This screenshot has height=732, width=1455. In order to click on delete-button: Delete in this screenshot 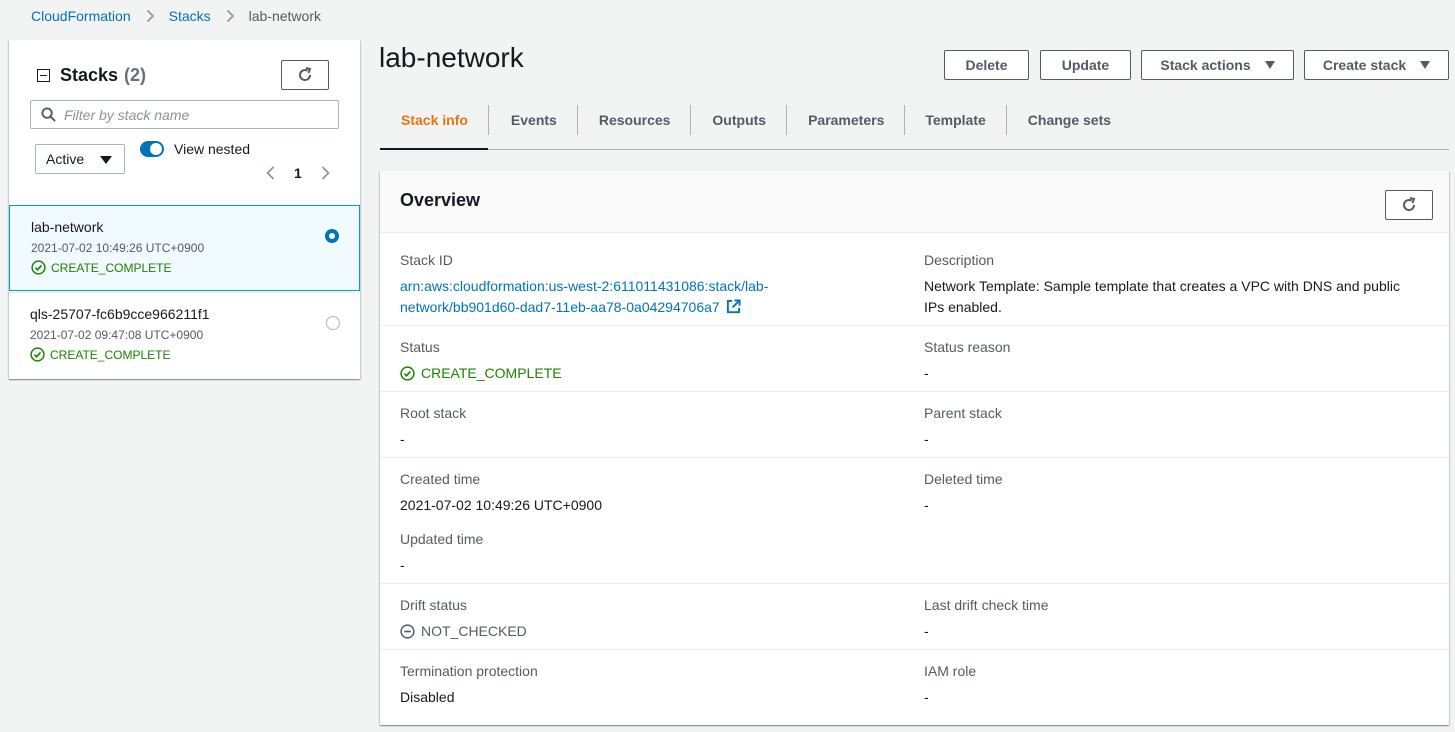, I will do `click(986, 65)`.